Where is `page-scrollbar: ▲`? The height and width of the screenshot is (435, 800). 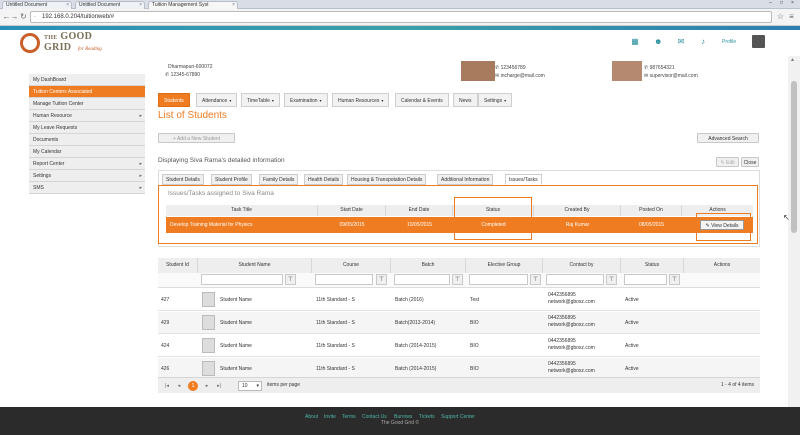 page-scrollbar: ▲ is located at coordinates (794, 231).